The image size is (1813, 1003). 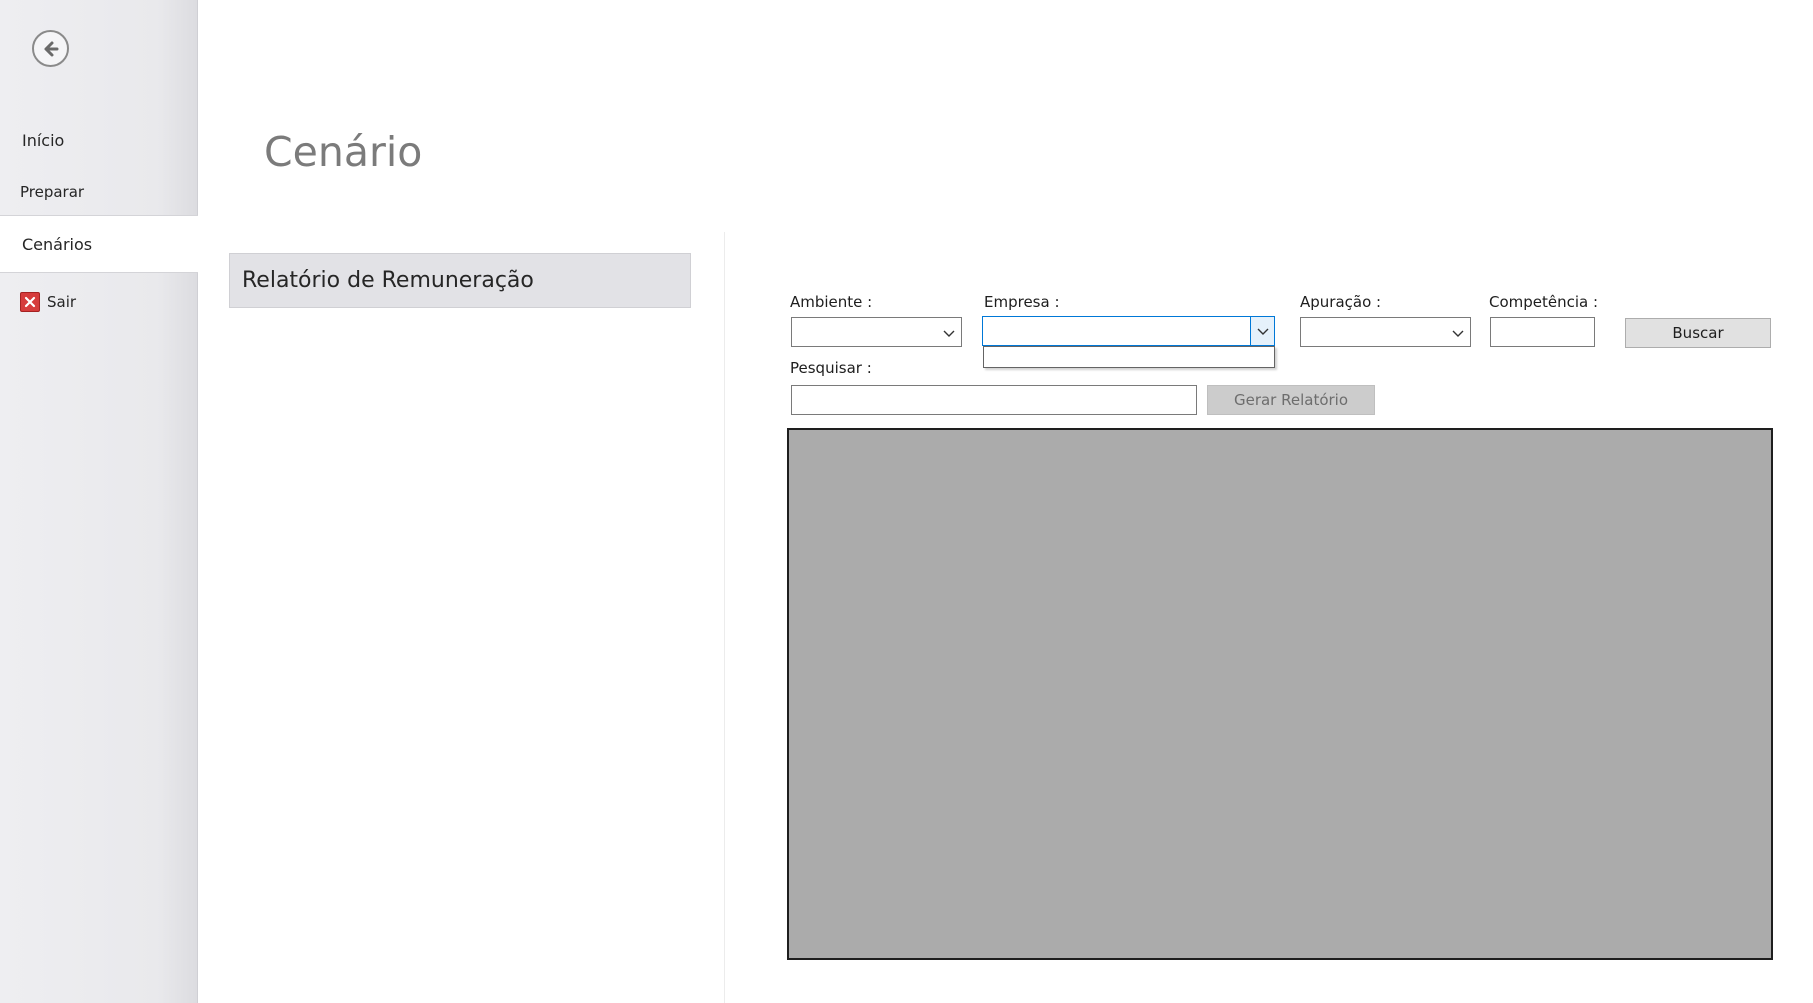 I want to click on back-arrow-icon, so click(x=51, y=48).